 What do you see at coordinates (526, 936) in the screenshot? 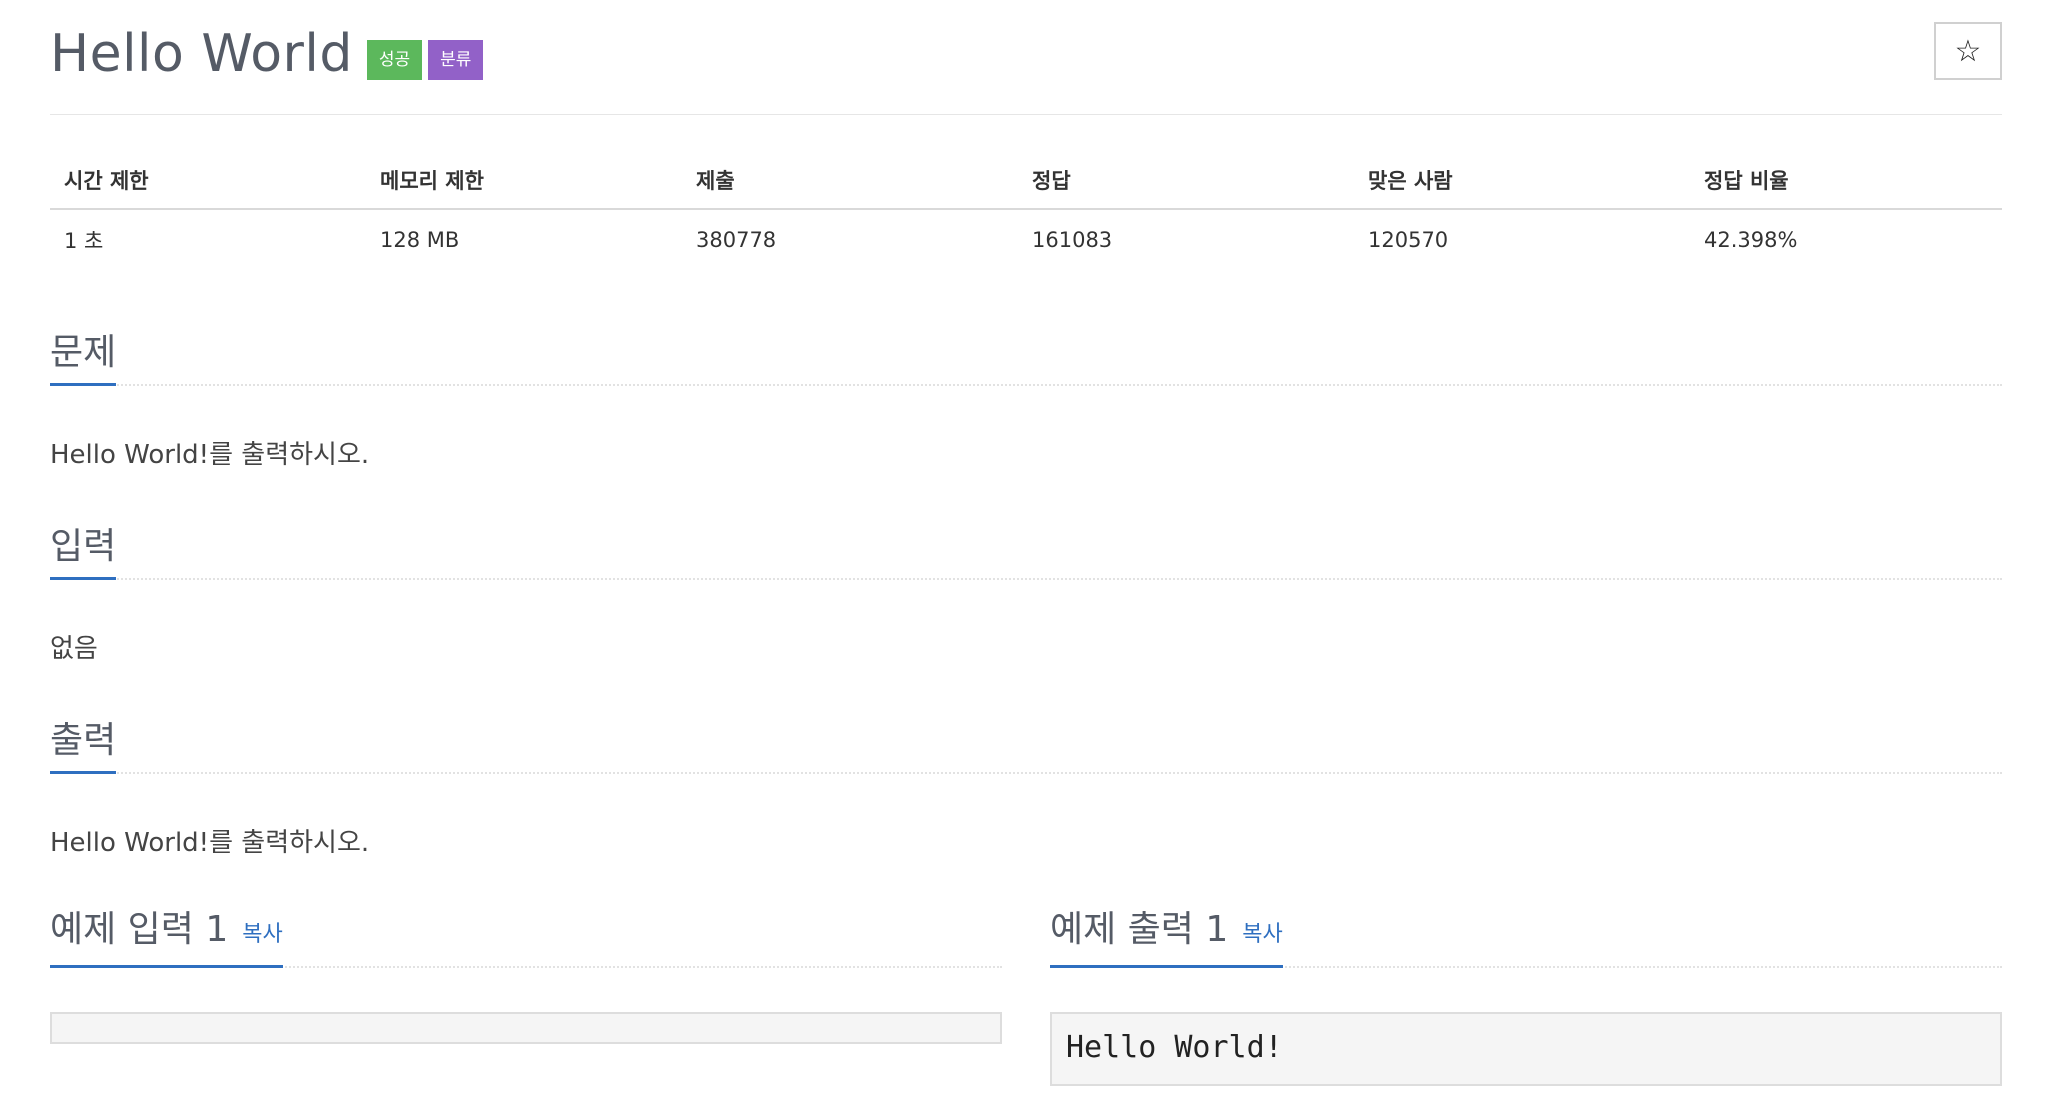
I see `section-header: 예제 입력 1 복사` at bounding box center [526, 936].